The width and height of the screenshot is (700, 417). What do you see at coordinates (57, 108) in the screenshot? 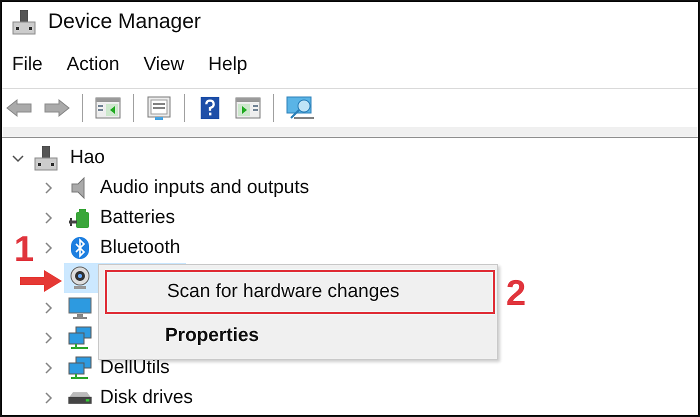
I see `forward-arrow-icon` at bounding box center [57, 108].